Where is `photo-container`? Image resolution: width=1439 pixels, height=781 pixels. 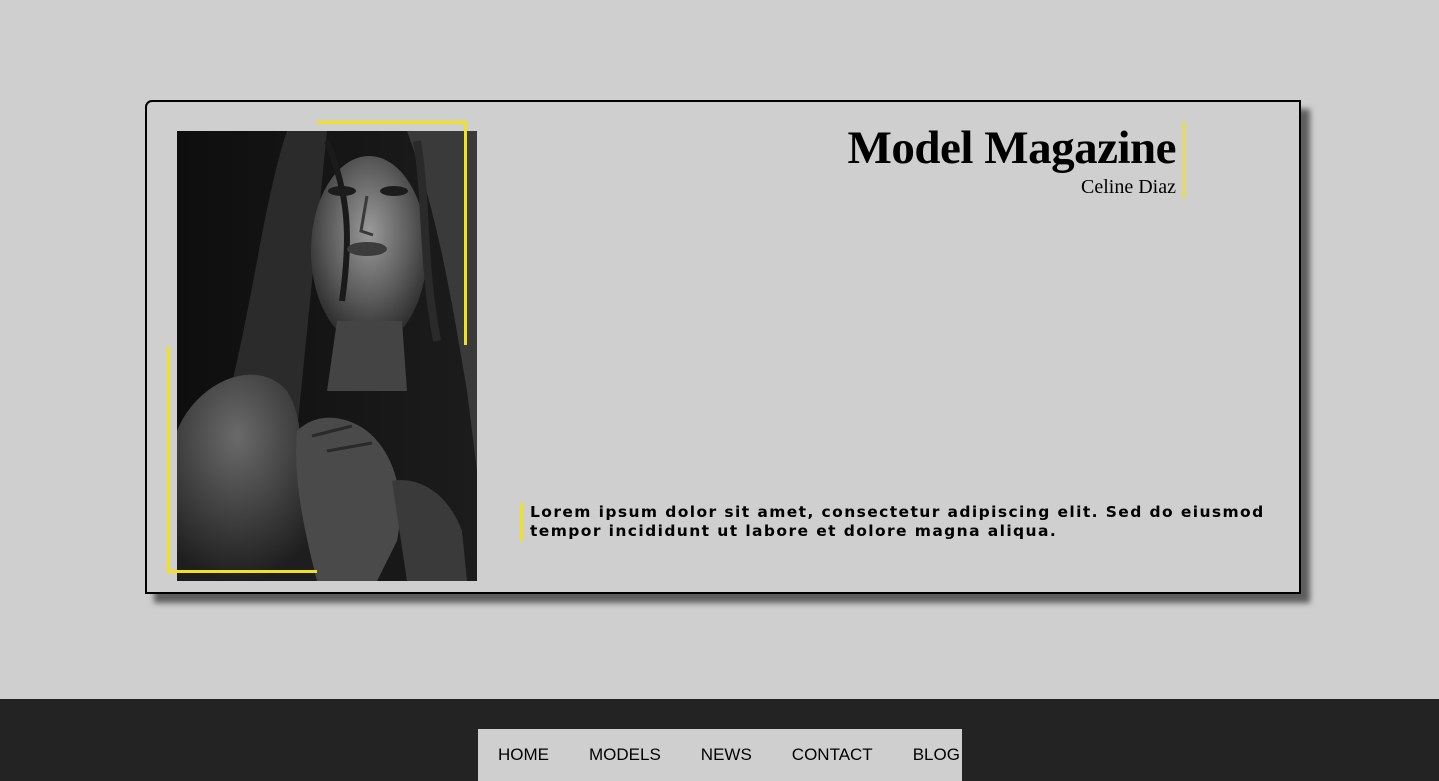 photo-container is located at coordinates (322, 351).